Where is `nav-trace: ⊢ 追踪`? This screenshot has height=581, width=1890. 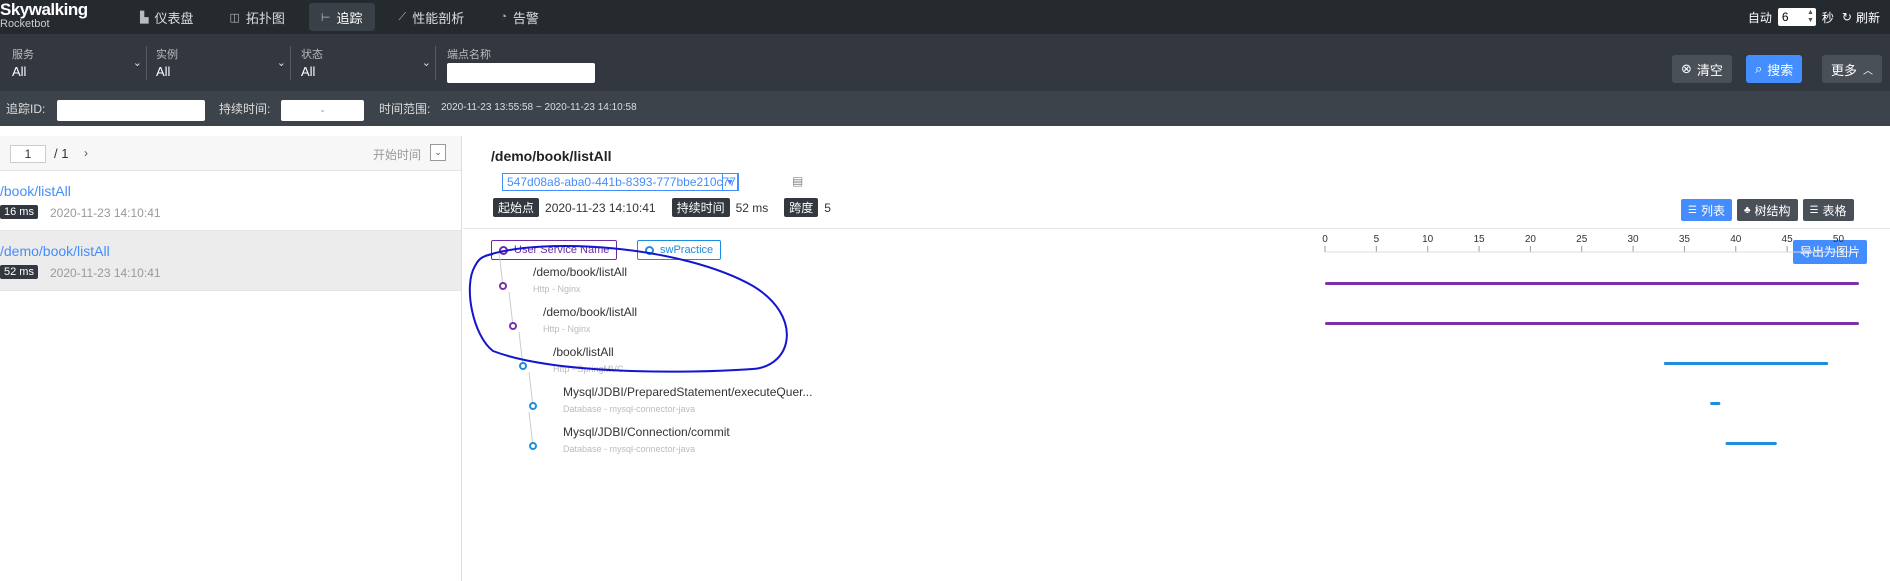 nav-trace: ⊢ 追踪 is located at coordinates (341, 17).